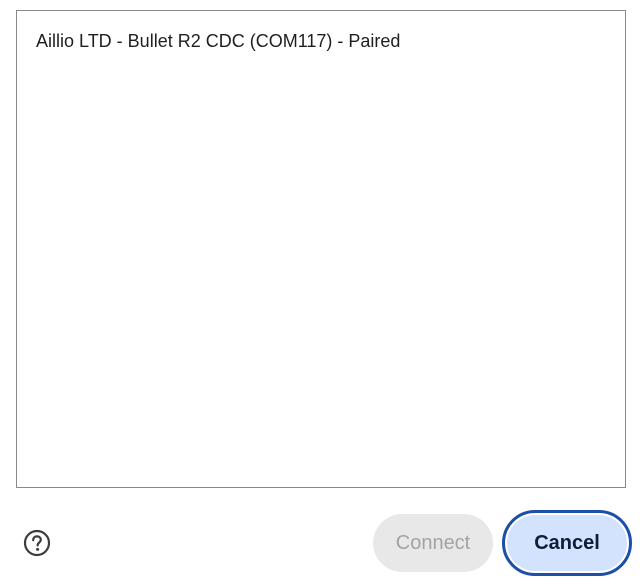 The image size is (643, 588). Describe the element at coordinates (567, 543) in the screenshot. I see `cancel-button: Cancel` at that location.